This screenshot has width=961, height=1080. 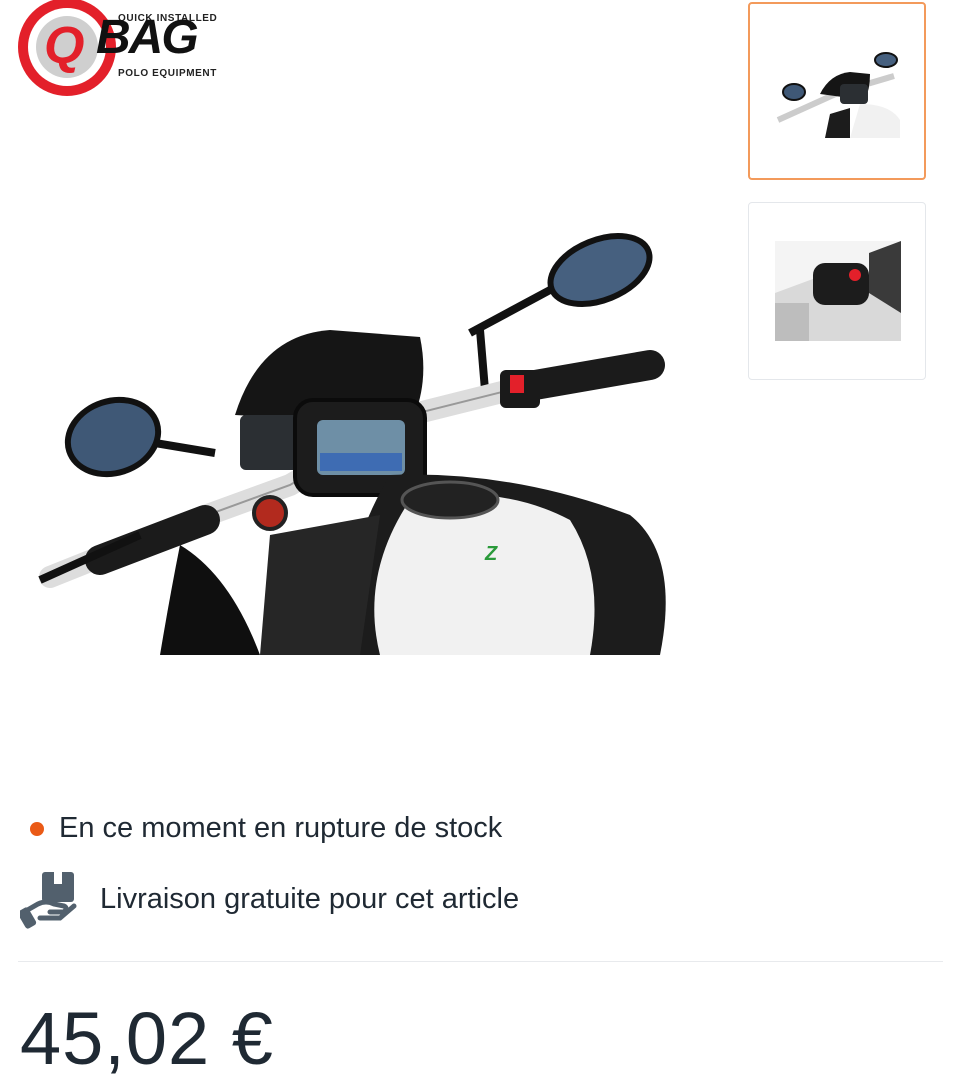 I want to click on hand-package-icon, so click(x=48, y=900).